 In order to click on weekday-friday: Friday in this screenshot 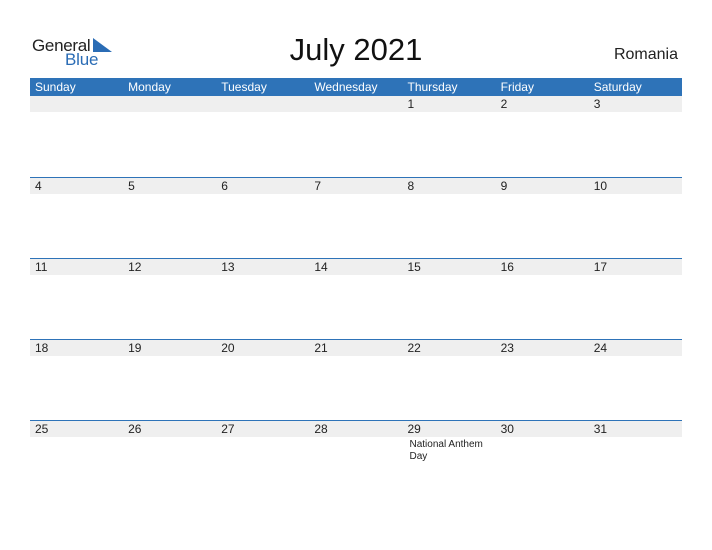, I will do `click(517, 87)`.